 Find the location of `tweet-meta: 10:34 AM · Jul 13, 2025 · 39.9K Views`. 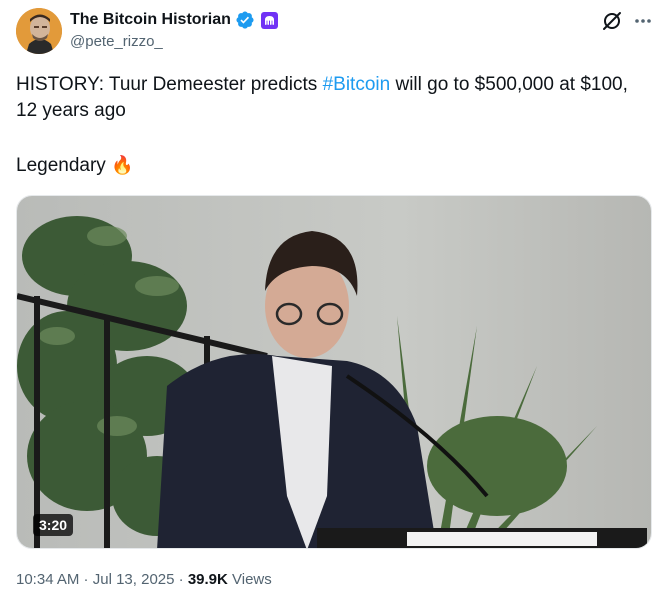

tweet-meta: 10:34 AM · Jul 13, 2025 · 39.9K Views is located at coordinates (144, 579).